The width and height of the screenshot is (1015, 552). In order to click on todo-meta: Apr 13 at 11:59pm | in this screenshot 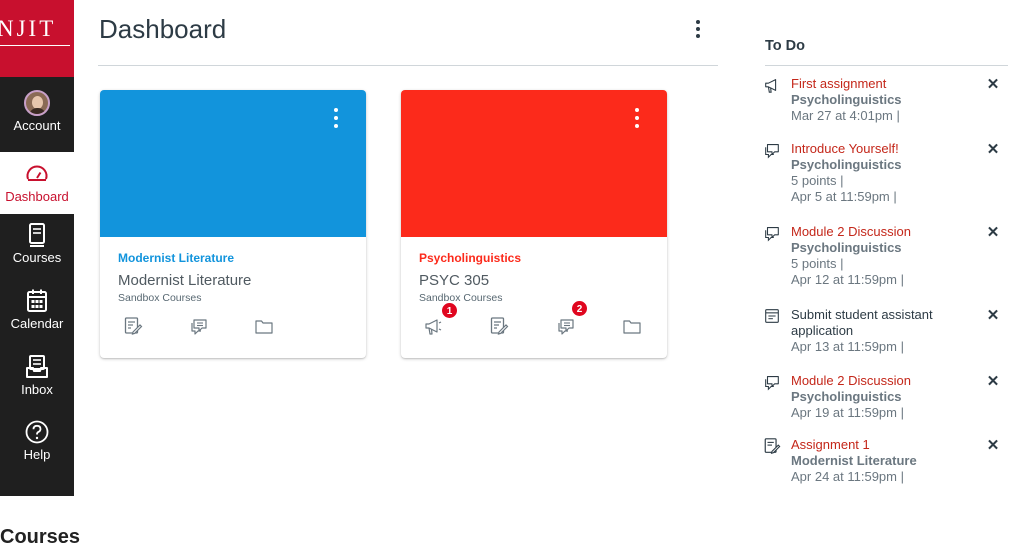, I will do `click(847, 346)`.